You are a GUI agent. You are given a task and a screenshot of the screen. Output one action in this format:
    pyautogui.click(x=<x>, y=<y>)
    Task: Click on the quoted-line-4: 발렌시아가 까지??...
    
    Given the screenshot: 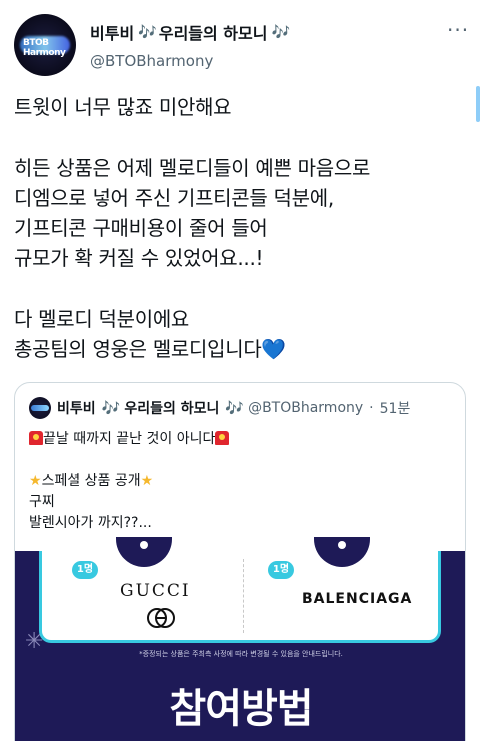 What is the action you would take?
    pyautogui.click(x=90, y=523)
    